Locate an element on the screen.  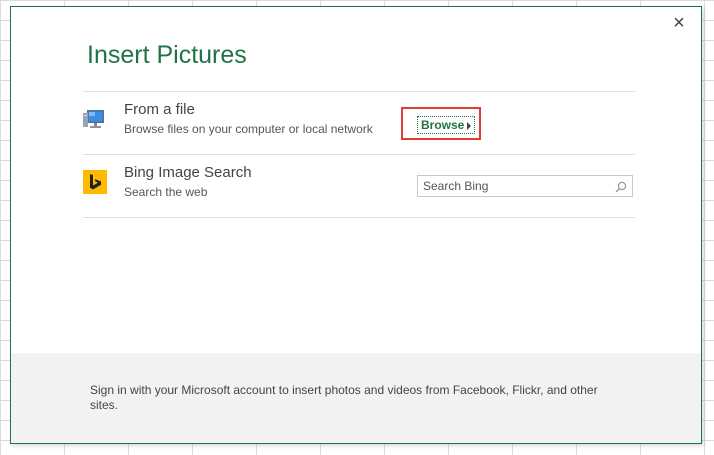
browse-label: Browse is located at coordinates (443, 125).